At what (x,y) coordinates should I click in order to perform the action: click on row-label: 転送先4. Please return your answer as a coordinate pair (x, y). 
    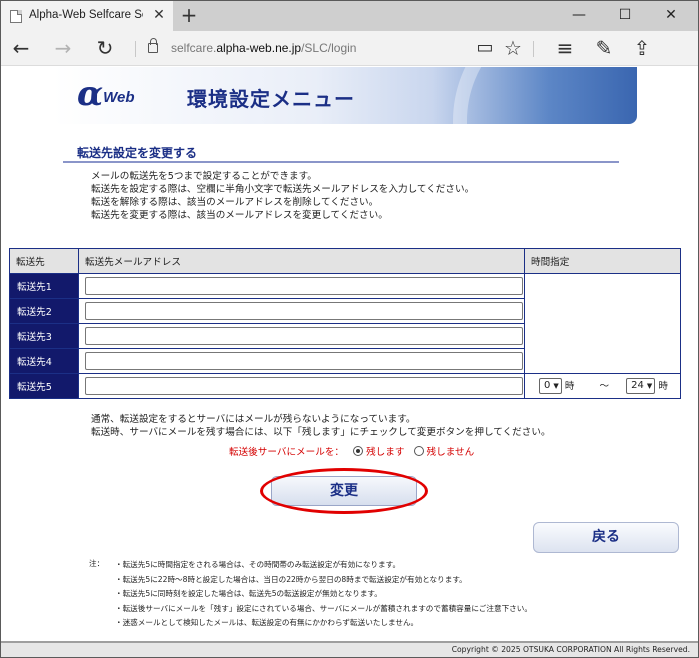
    Looking at the image, I should click on (44, 361).